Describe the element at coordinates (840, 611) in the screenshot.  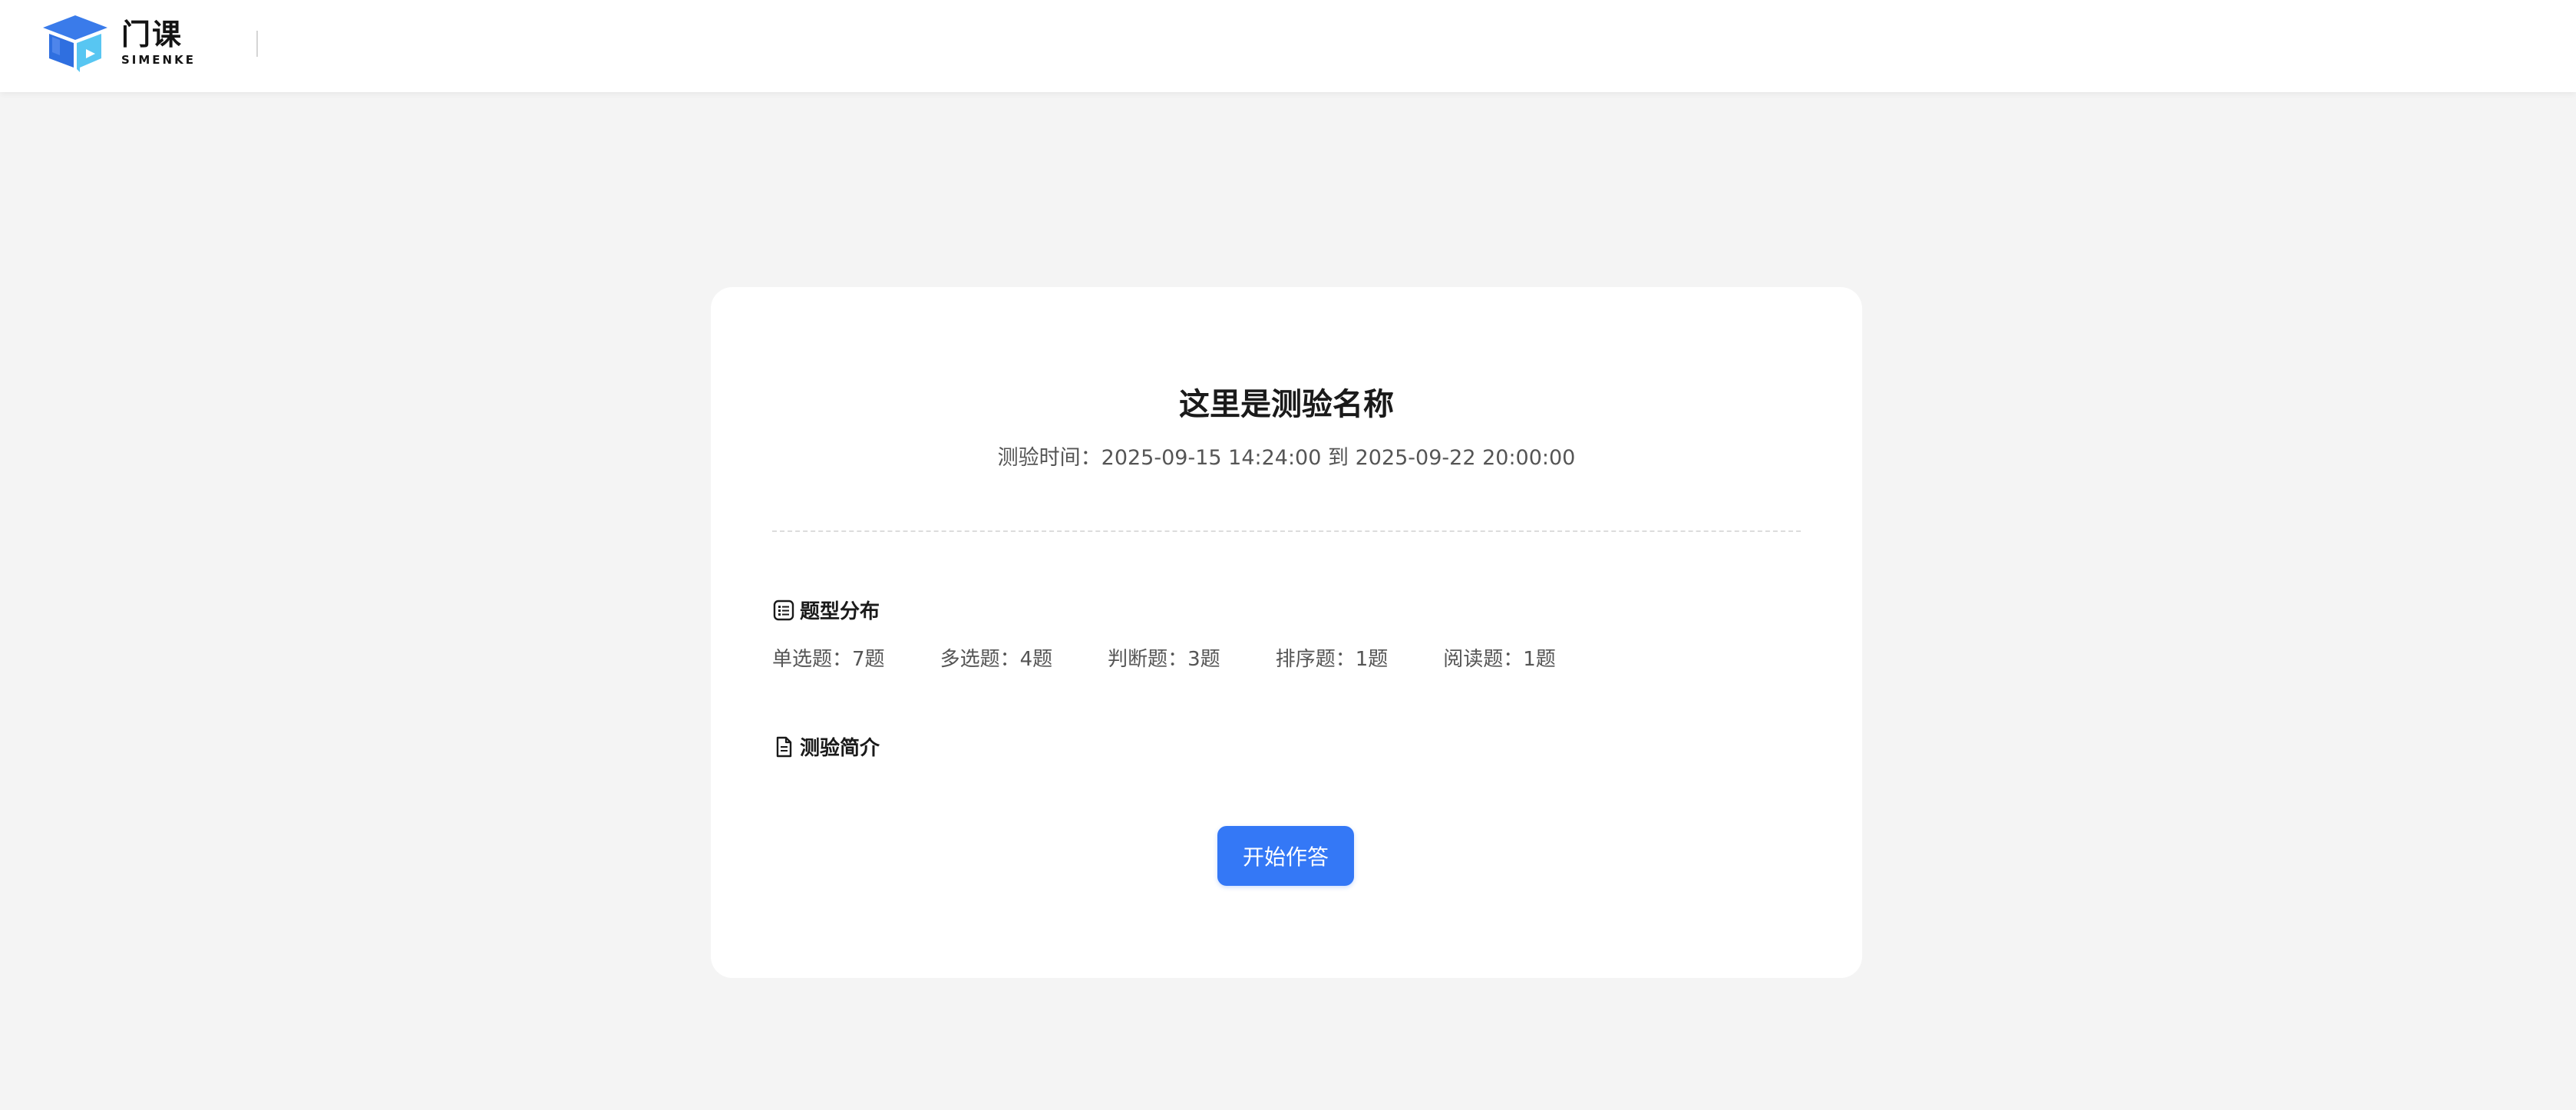
I see `distribution-heading-label: 题型分布` at that location.